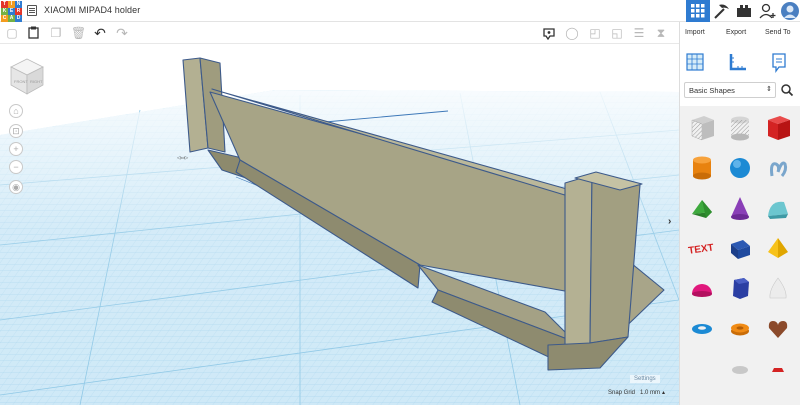 Image resolution: width=800 pixels, height=405 pixels. What do you see at coordinates (740, 288) in the screenshot?
I see `polygon-shape` at bounding box center [740, 288].